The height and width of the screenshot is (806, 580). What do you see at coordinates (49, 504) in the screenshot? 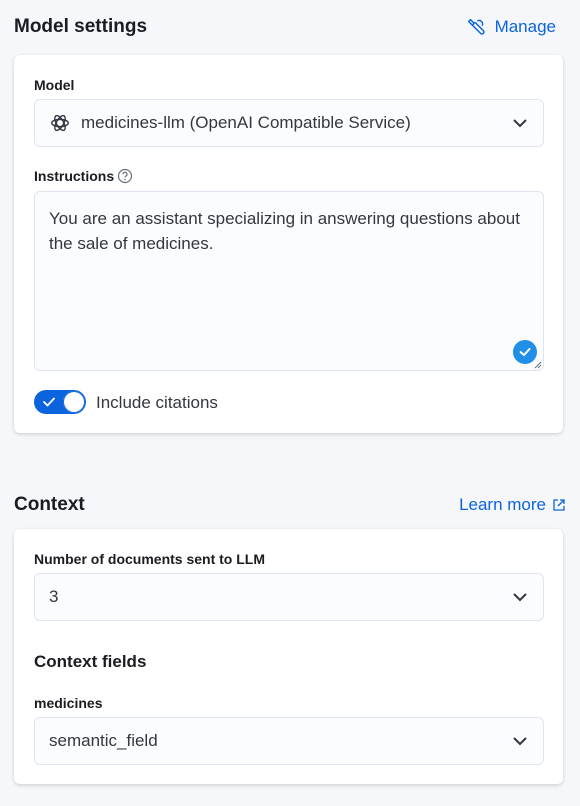
I see `context-title: Context` at bounding box center [49, 504].